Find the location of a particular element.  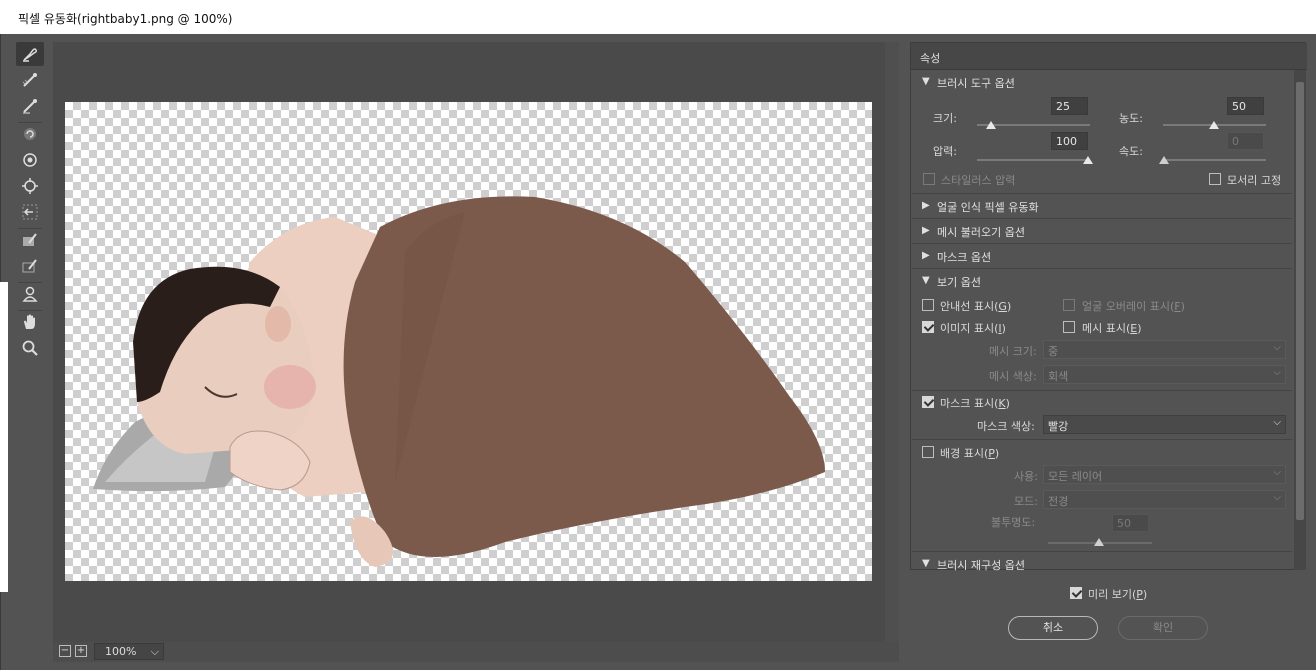

show-backdrop-checkbox is located at coordinates (928, 452).